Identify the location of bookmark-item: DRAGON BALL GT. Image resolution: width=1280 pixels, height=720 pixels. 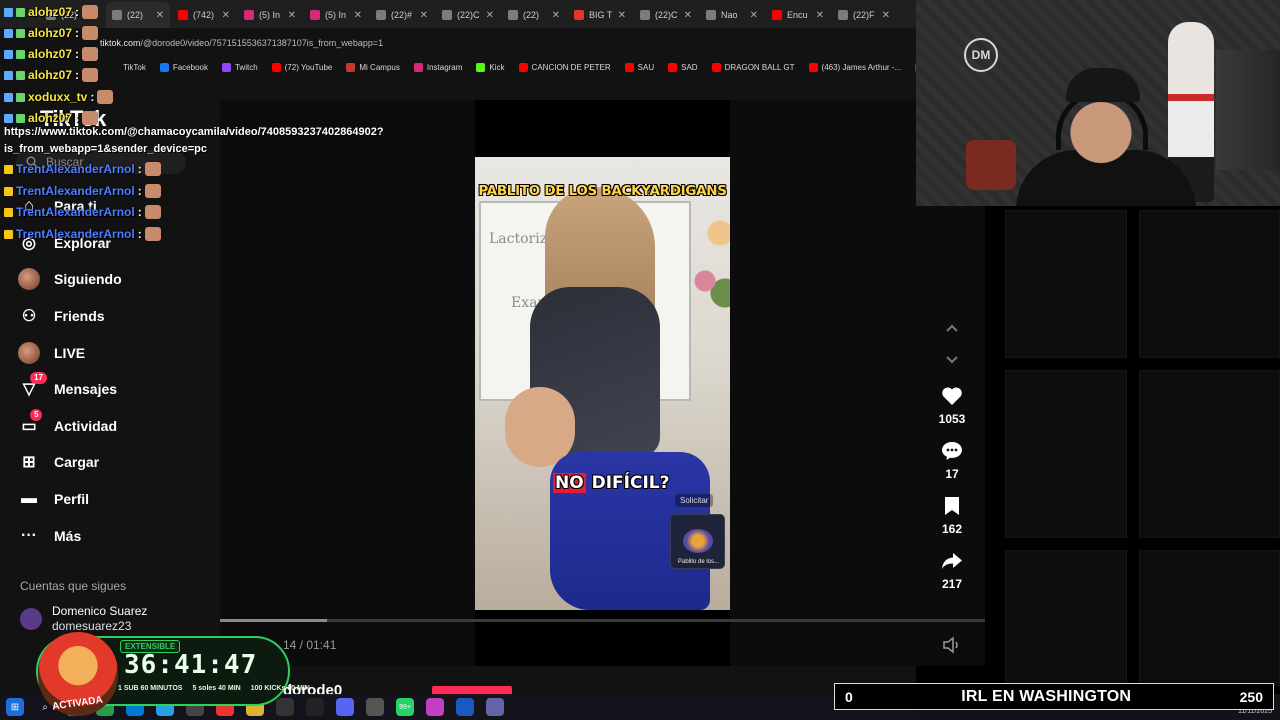
(753, 67).